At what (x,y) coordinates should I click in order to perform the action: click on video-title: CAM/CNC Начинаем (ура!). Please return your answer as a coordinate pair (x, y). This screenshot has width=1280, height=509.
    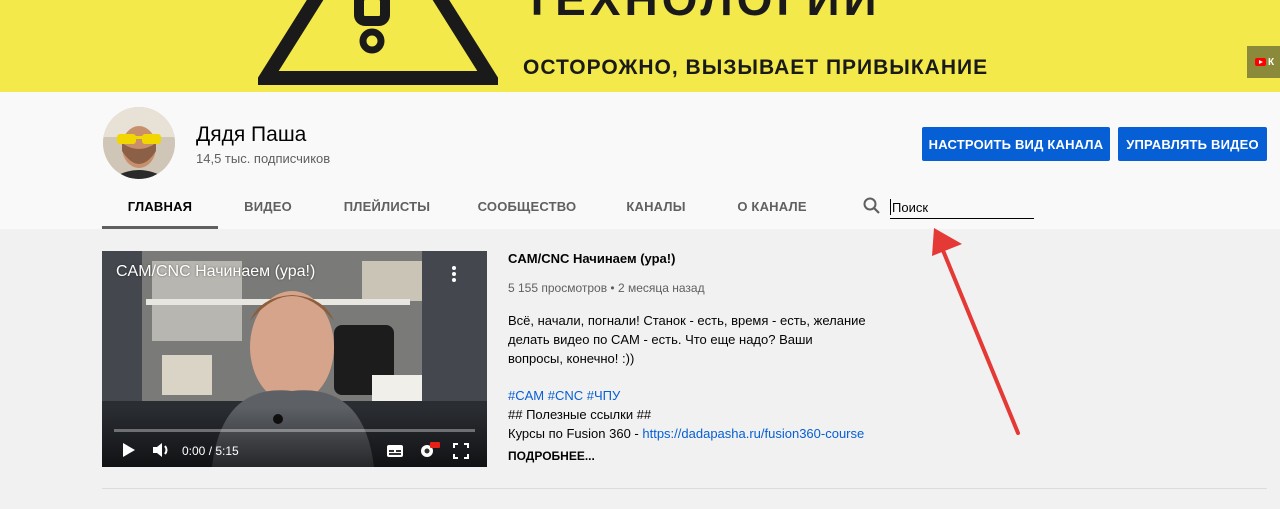
    Looking at the image, I should click on (591, 258).